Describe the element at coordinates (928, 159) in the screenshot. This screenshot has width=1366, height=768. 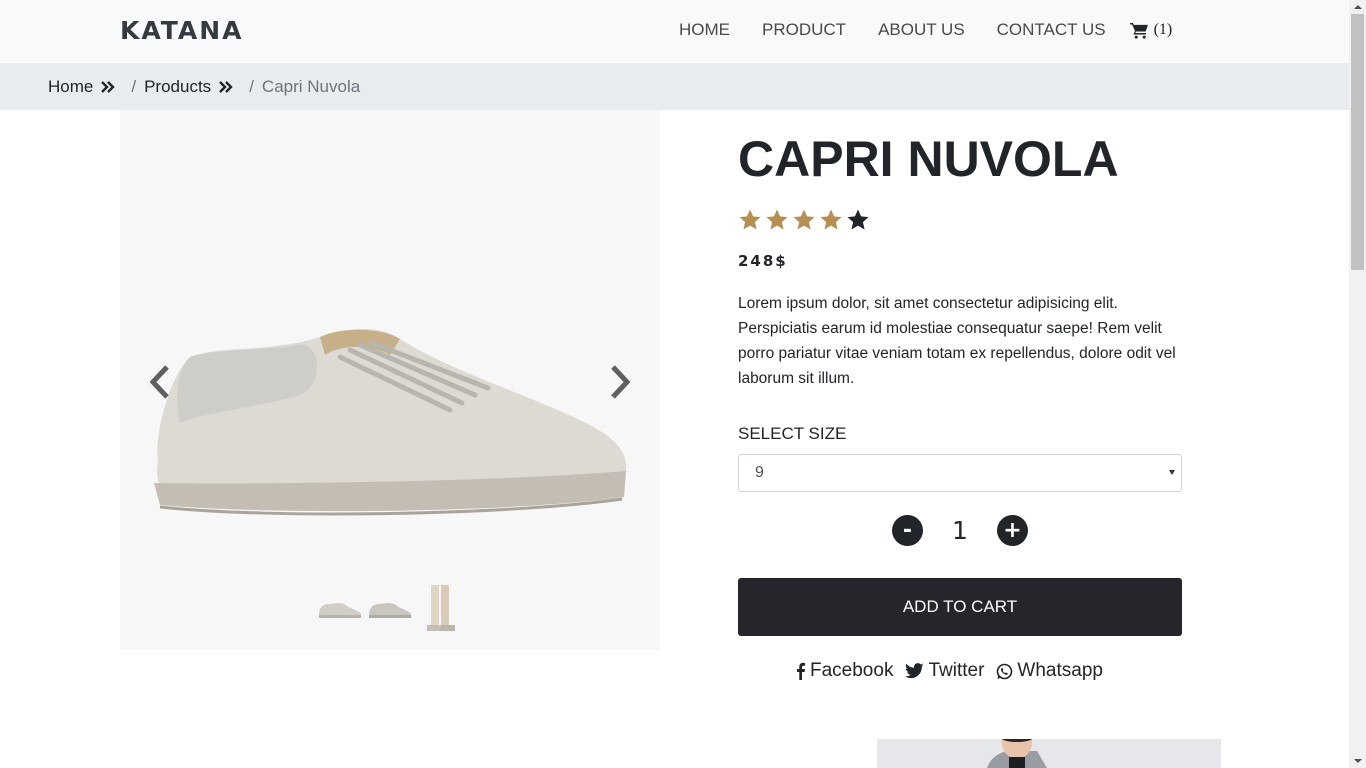
I see `product-title: CAPRI NUVOLA` at that location.